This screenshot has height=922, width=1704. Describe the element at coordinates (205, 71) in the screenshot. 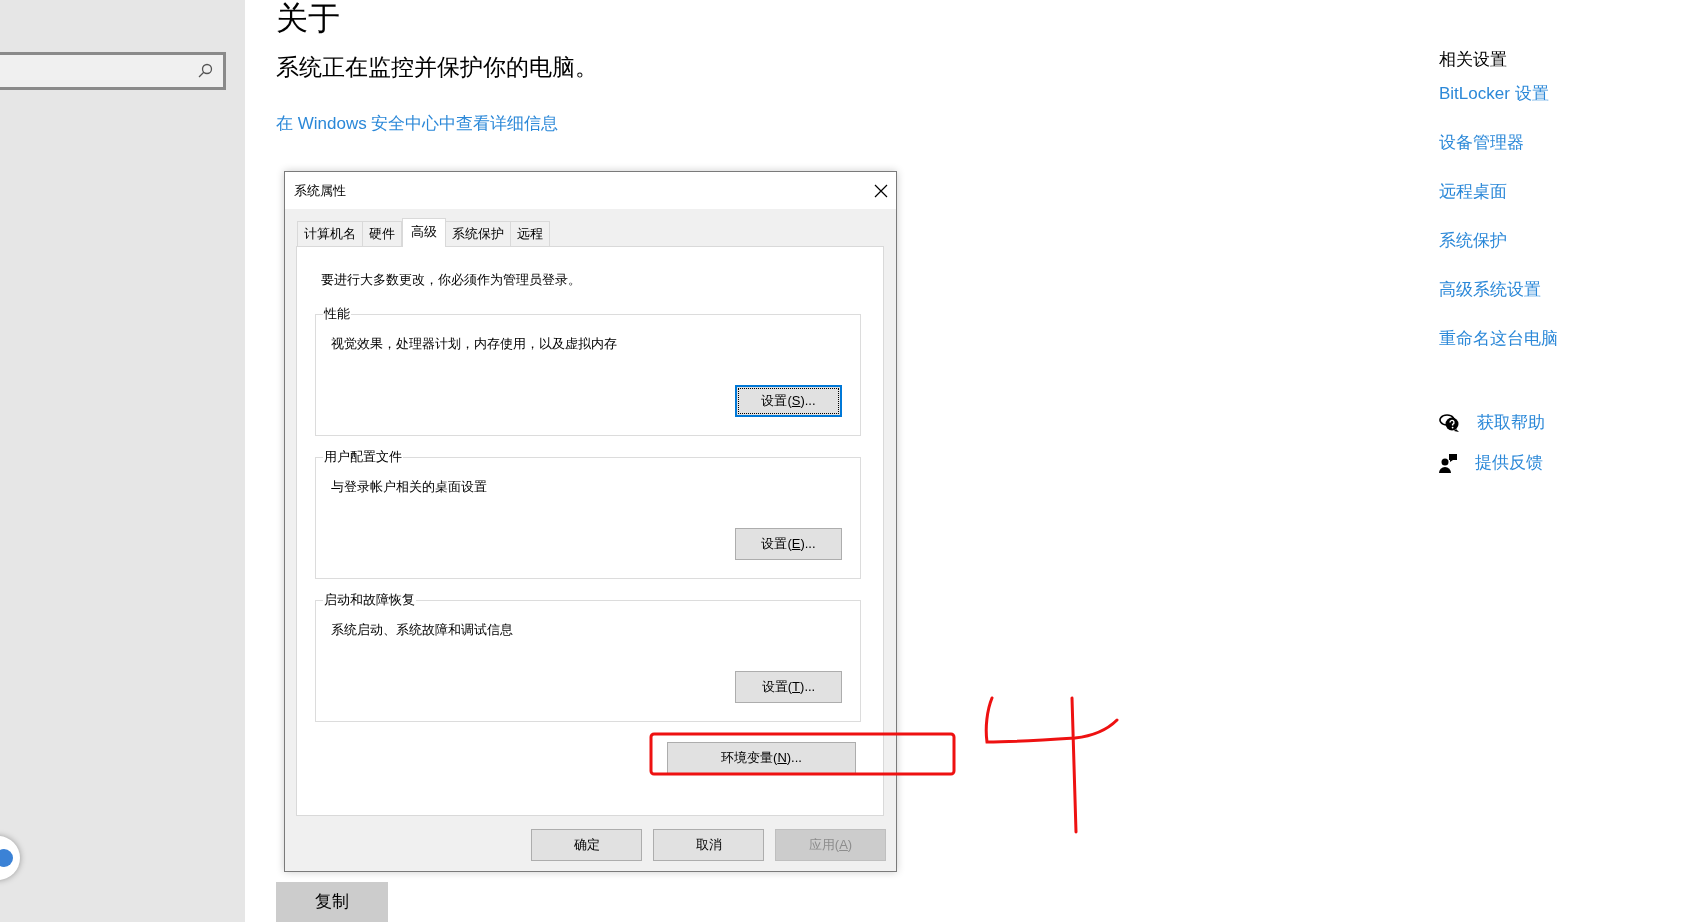

I see `search-icon` at that location.